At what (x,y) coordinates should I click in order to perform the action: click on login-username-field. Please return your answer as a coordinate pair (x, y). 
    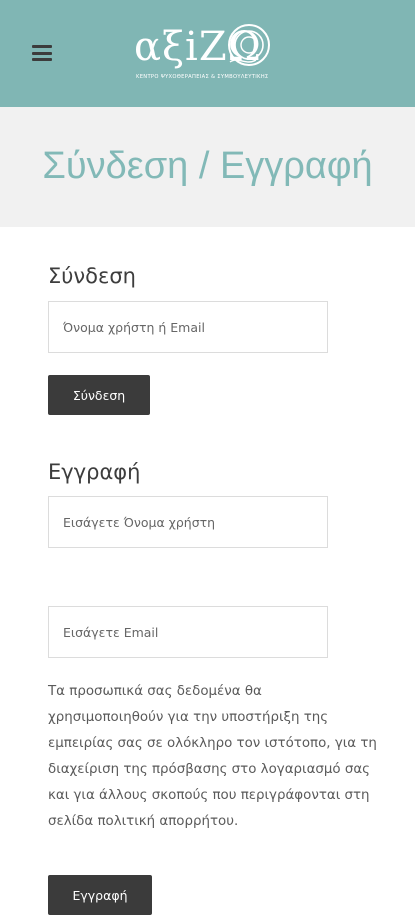
    Looking at the image, I should click on (188, 327).